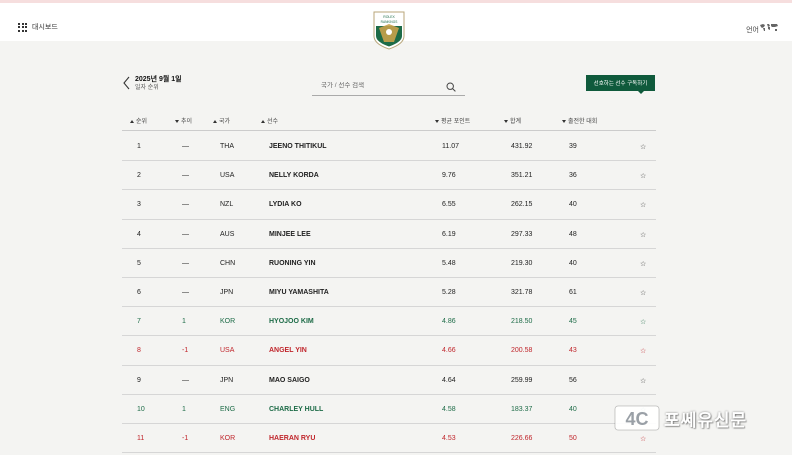 The height and width of the screenshot is (455, 792). Describe the element at coordinates (573, 380) in the screenshot. I see `events-cell: 56` at that location.